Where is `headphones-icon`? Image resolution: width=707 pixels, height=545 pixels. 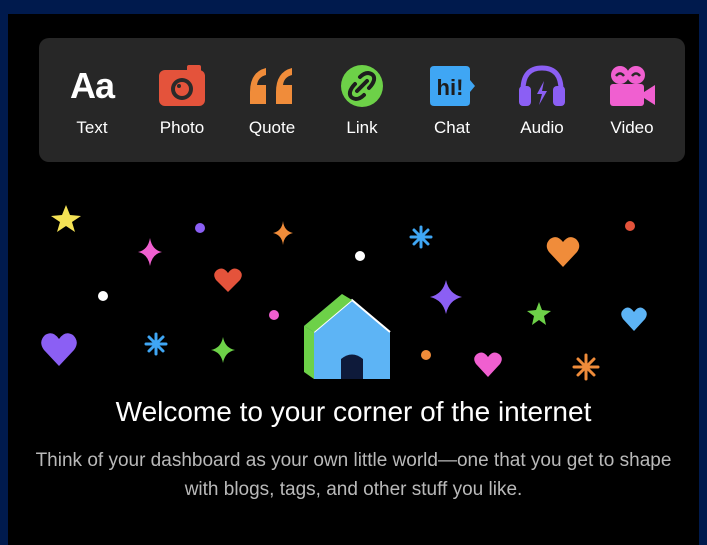 headphones-icon is located at coordinates (542, 86).